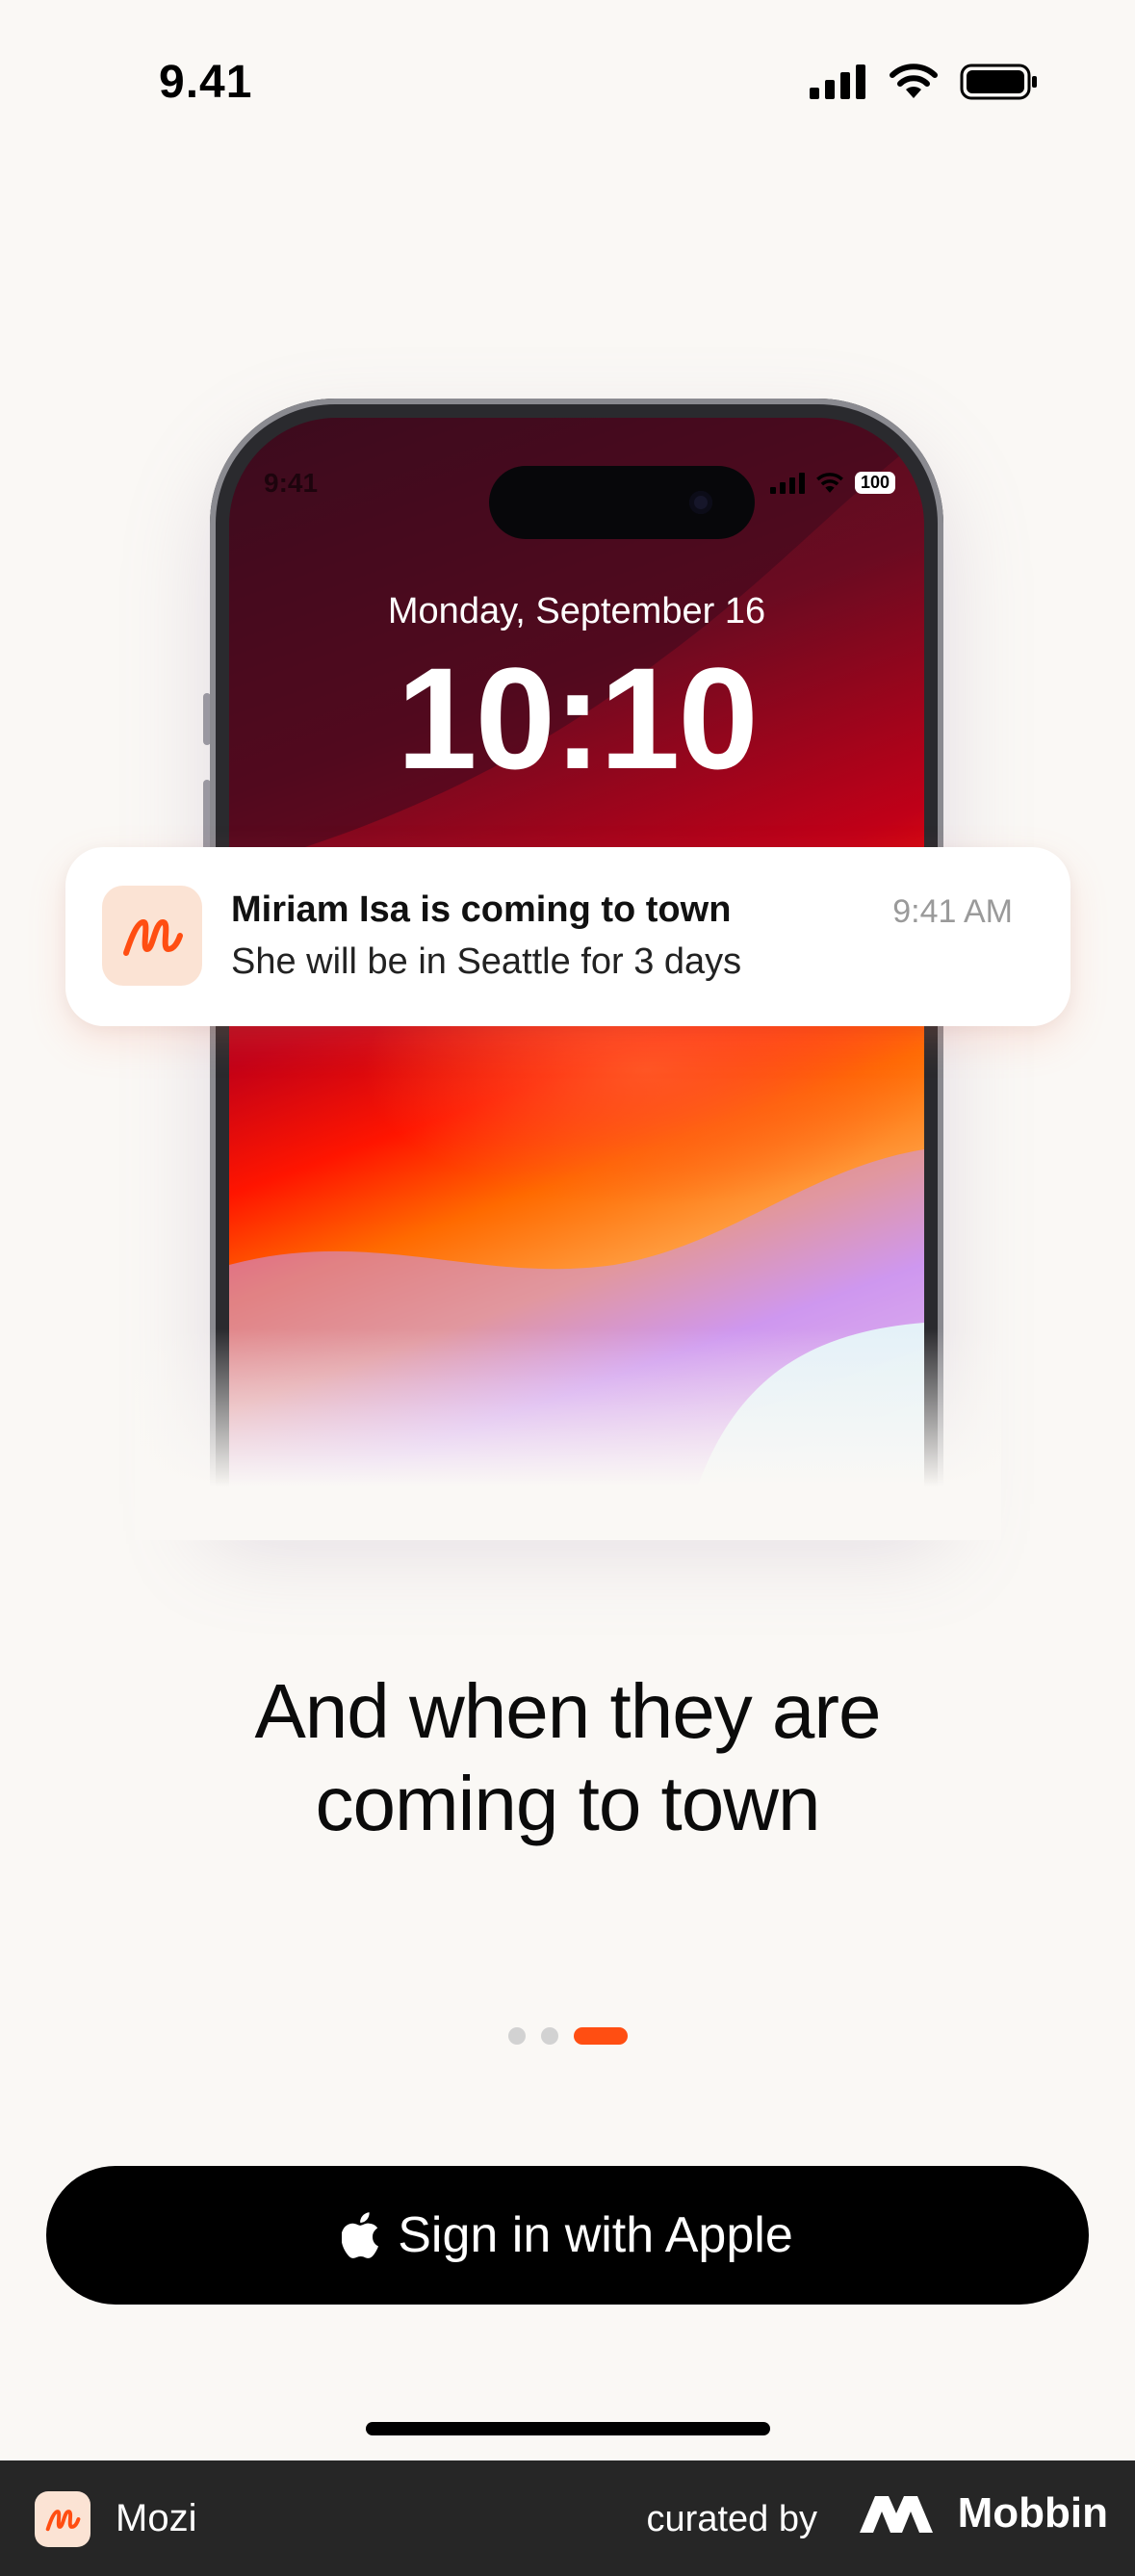 This screenshot has height=2576, width=1135. I want to click on headline-line-2: coming to town, so click(567, 1803).